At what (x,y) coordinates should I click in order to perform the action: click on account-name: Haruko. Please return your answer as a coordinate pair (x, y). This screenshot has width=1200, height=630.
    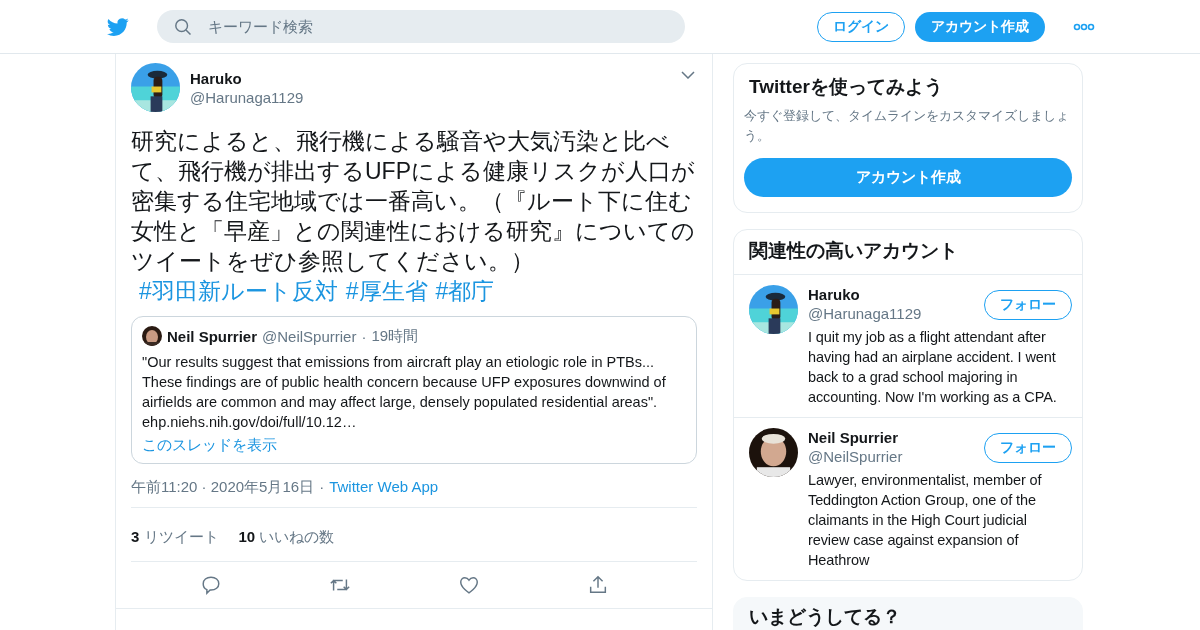
    Looking at the image, I should click on (865, 294).